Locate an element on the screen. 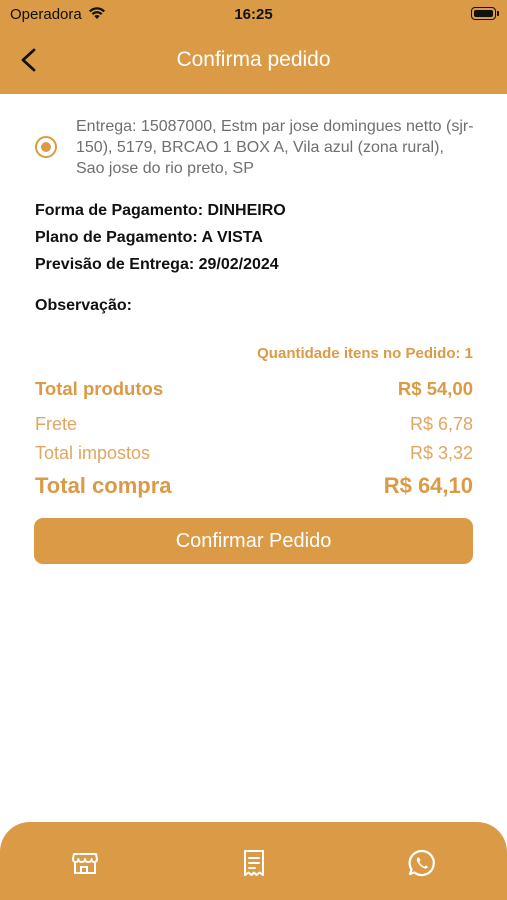 This screenshot has height=900, width=507. store-tab is located at coordinates (85, 863).